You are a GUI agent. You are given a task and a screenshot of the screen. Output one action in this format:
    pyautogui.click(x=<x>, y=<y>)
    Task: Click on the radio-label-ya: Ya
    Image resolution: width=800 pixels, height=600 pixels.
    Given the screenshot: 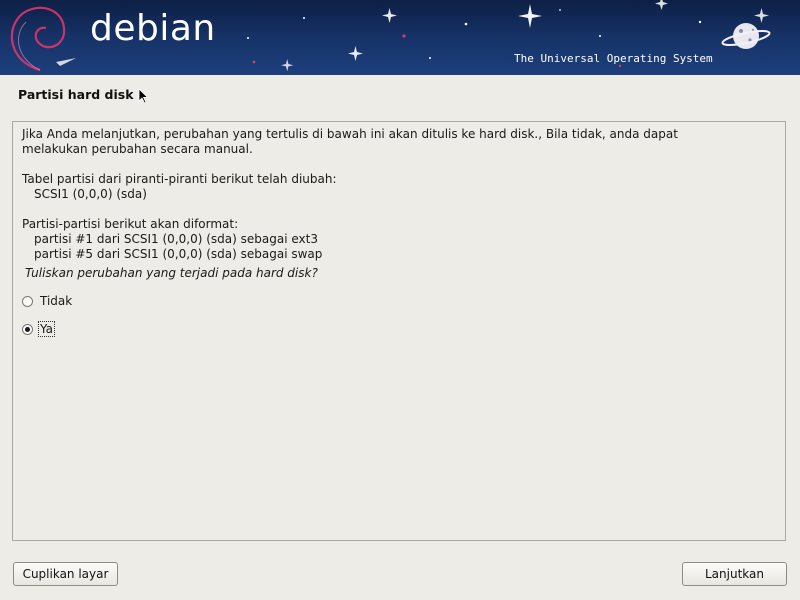 What is the action you would take?
    pyautogui.click(x=47, y=329)
    